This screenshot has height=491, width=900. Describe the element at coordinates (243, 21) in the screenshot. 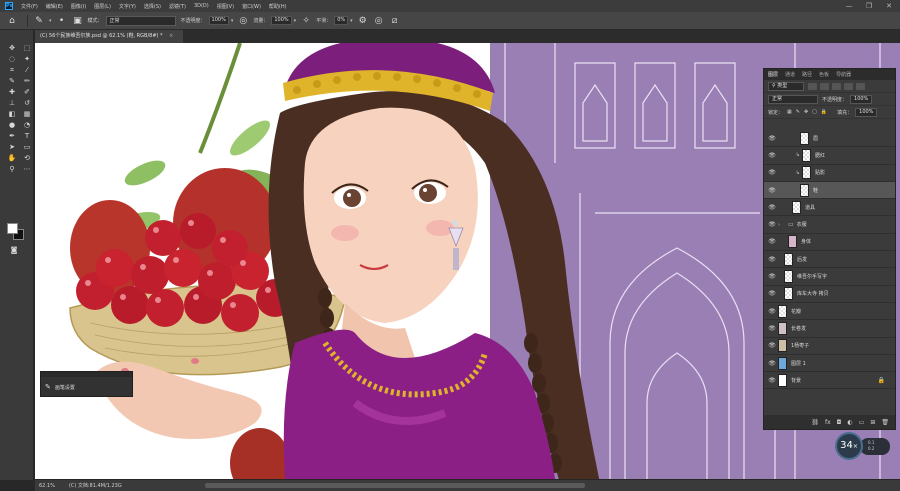

I see `pressure-opacity-icon: ◎` at that location.